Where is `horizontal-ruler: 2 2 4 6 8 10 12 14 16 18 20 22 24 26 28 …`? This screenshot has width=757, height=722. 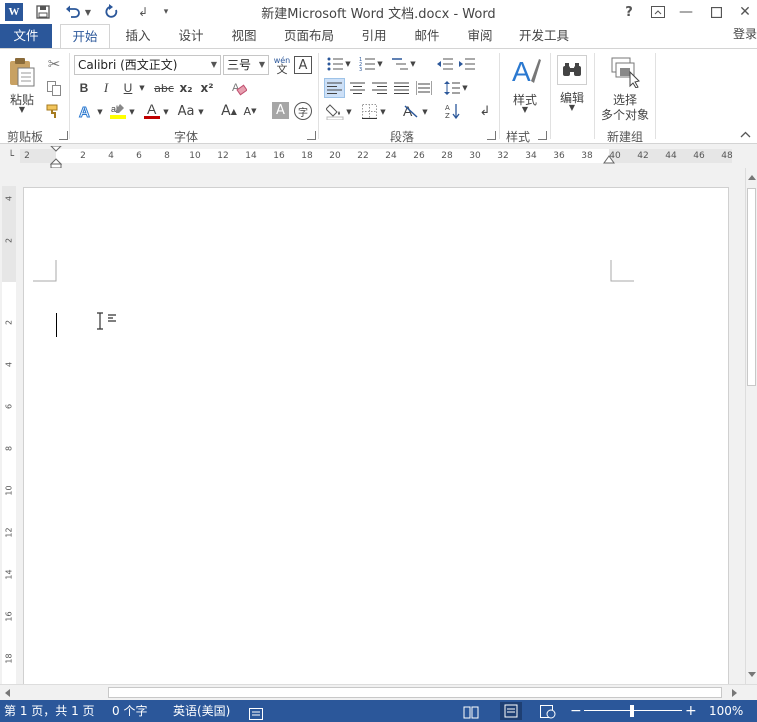
horizontal-ruler: 2 2 4 6 8 10 12 14 16 18 20 22 24 26 28 … is located at coordinates (376, 157).